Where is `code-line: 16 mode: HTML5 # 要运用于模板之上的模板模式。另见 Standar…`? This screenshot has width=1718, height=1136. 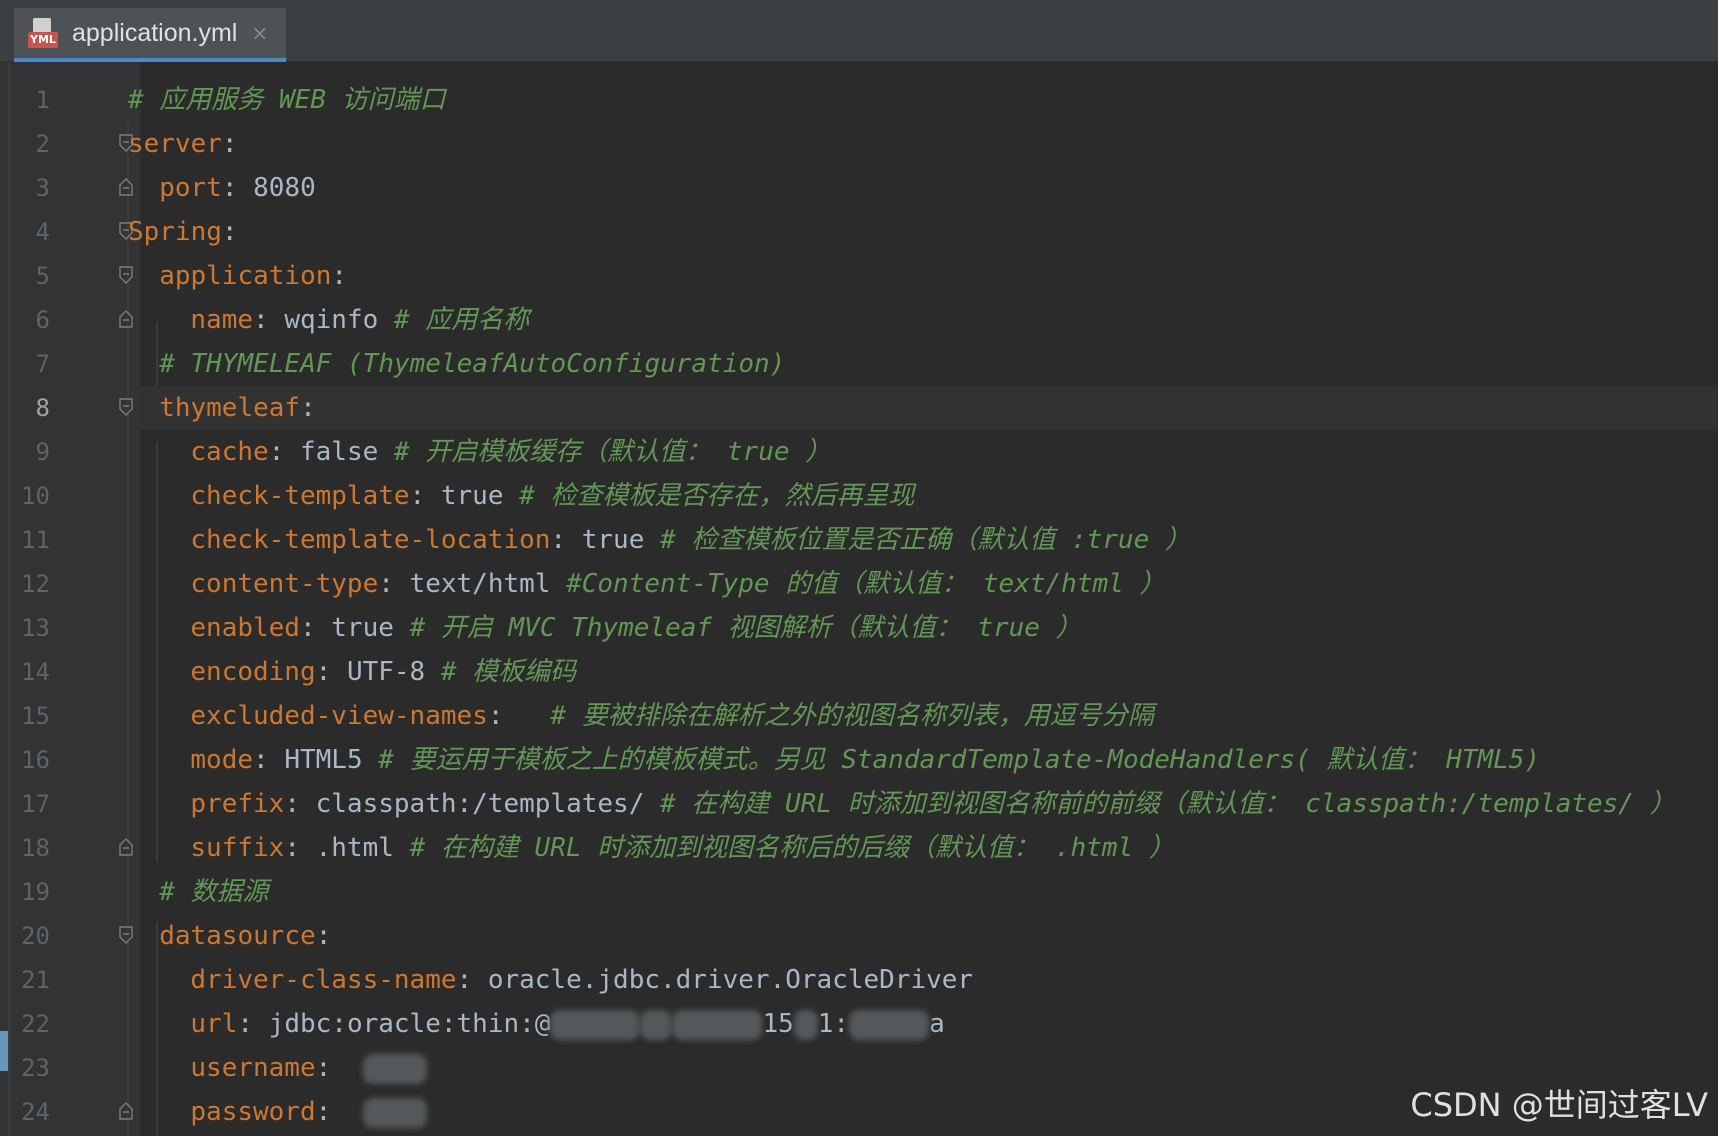
code-line: 16 mode: HTML5 # 要运用于模板之上的模板模式。另见 Standar… is located at coordinates (859, 760).